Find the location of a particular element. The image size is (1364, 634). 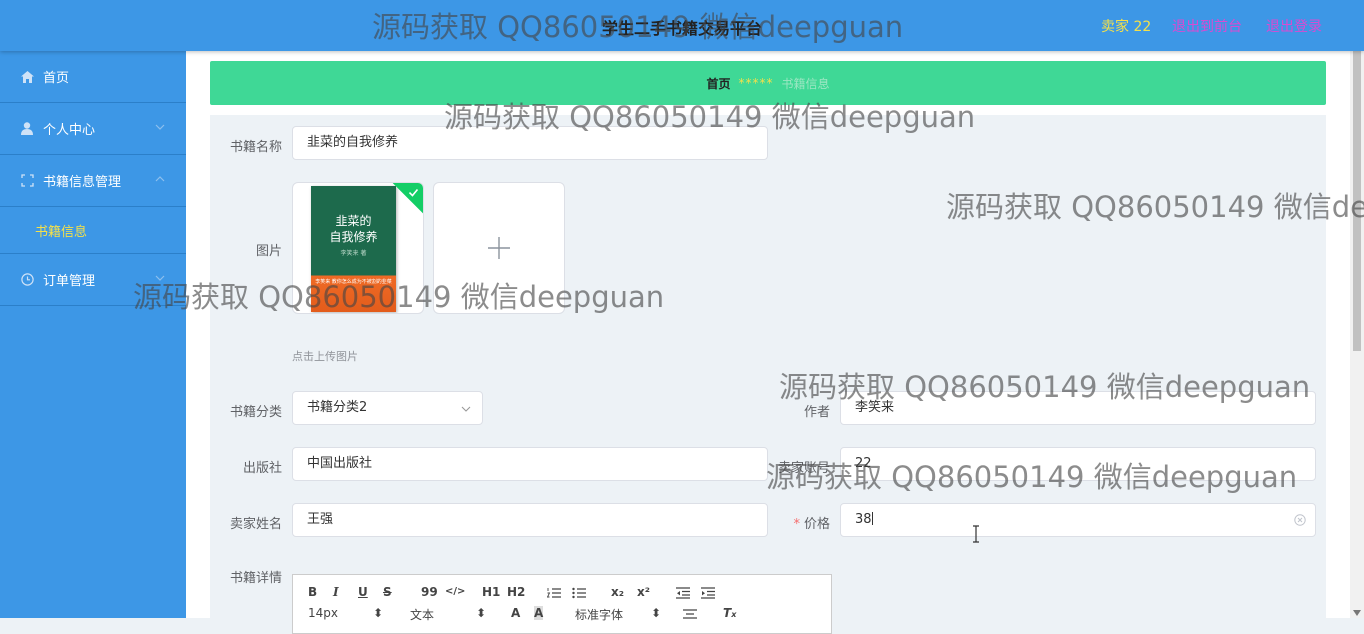

cover-author: 李笑来 著 is located at coordinates (353, 253).